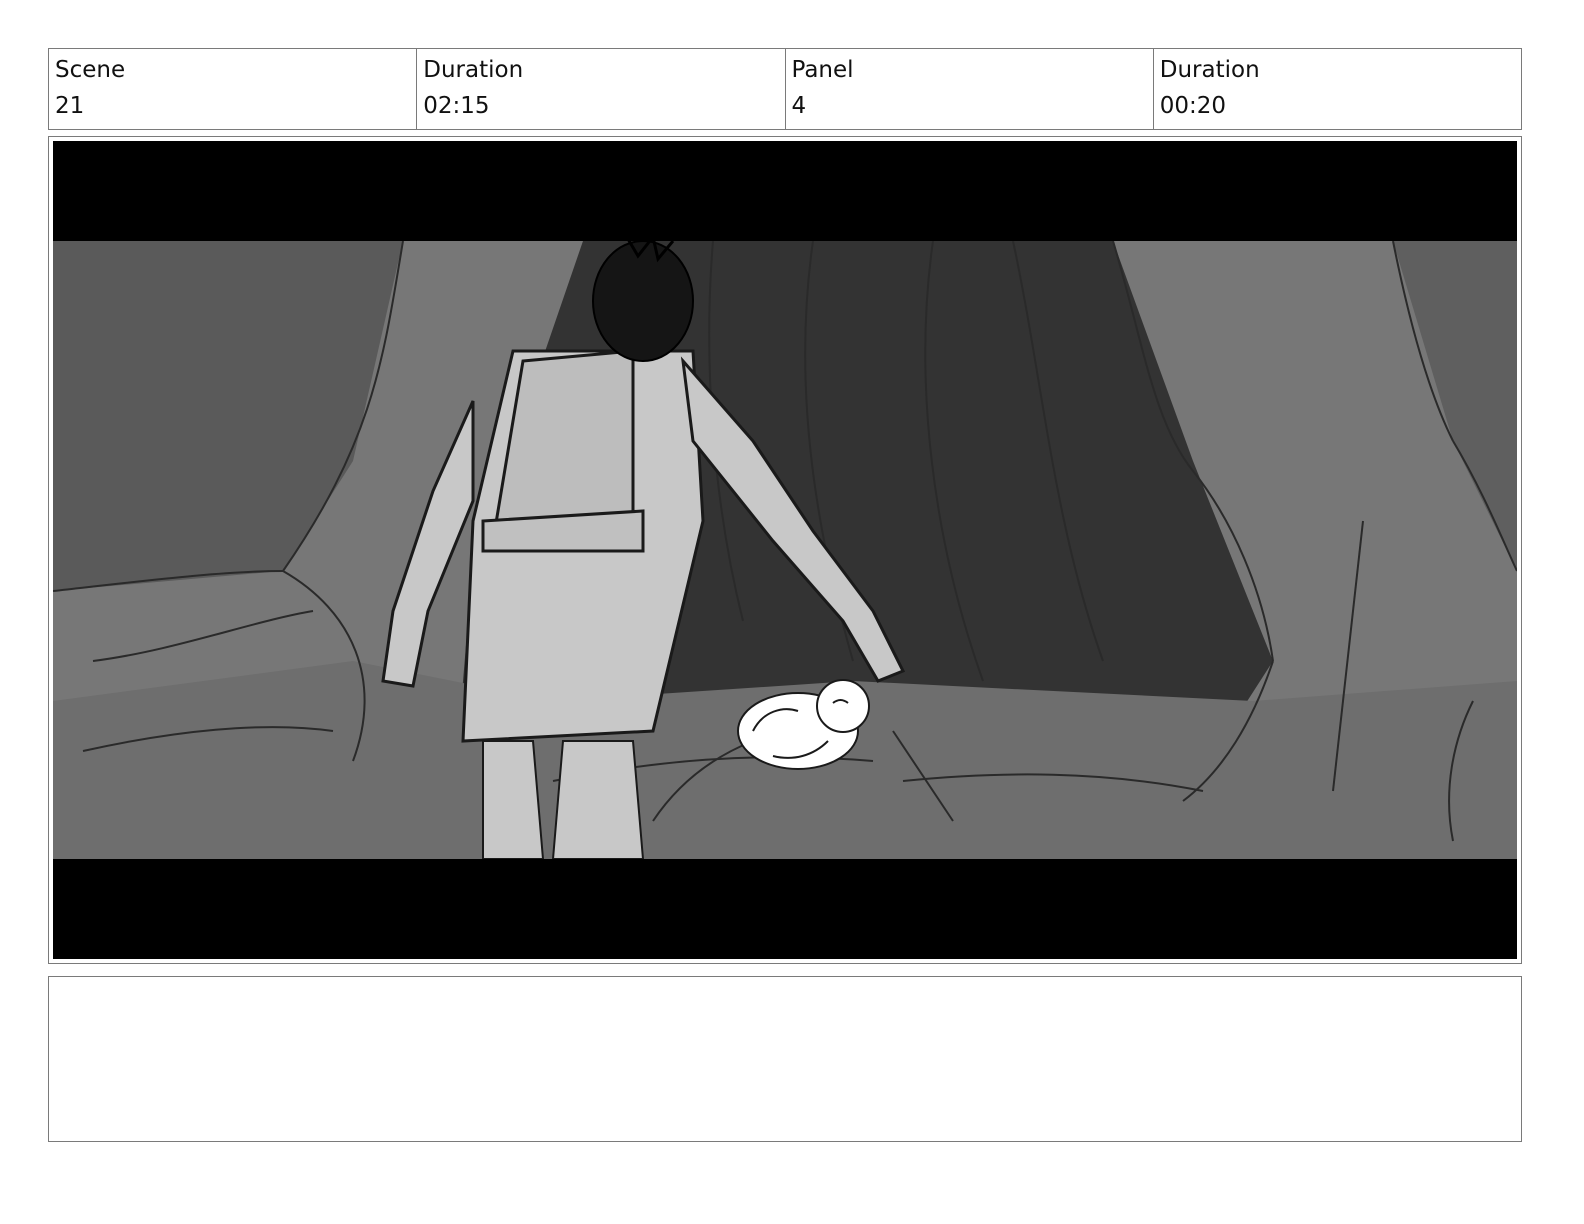 Image resolution: width=1584 pixels, height=1224 pixels. What do you see at coordinates (601, 89) in the screenshot?
I see `scene-duration-cell: Duration 02:15` at bounding box center [601, 89].